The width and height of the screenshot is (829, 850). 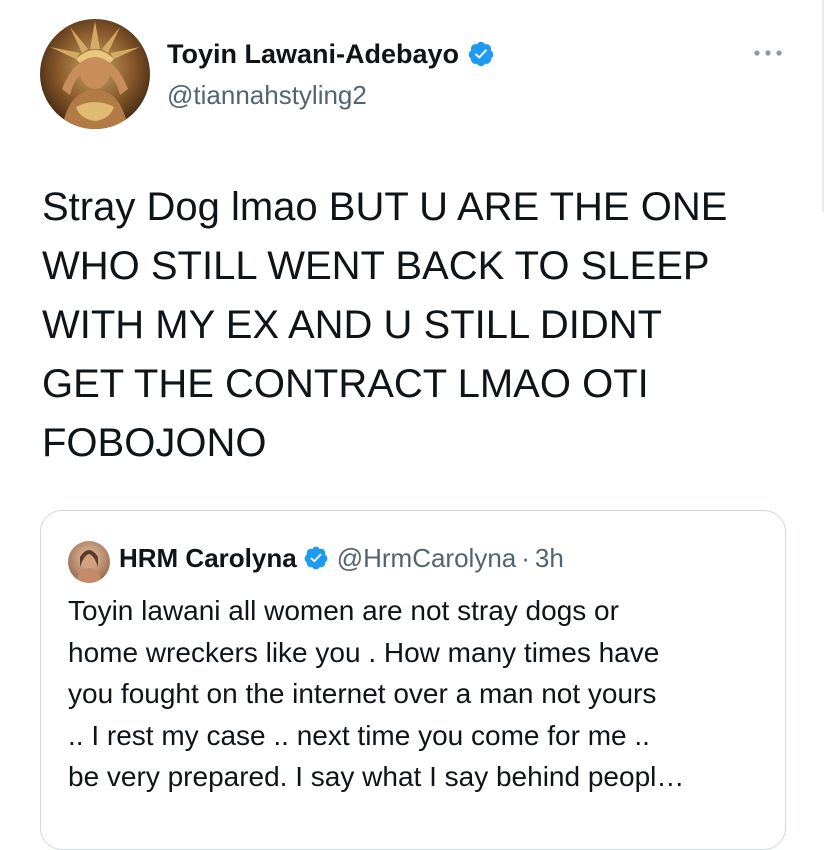 What do you see at coordinates (427, 558) in the screenshot?
I see `quoted-author-handle: @HrmCarolyna` at bounding box center [427, 558].